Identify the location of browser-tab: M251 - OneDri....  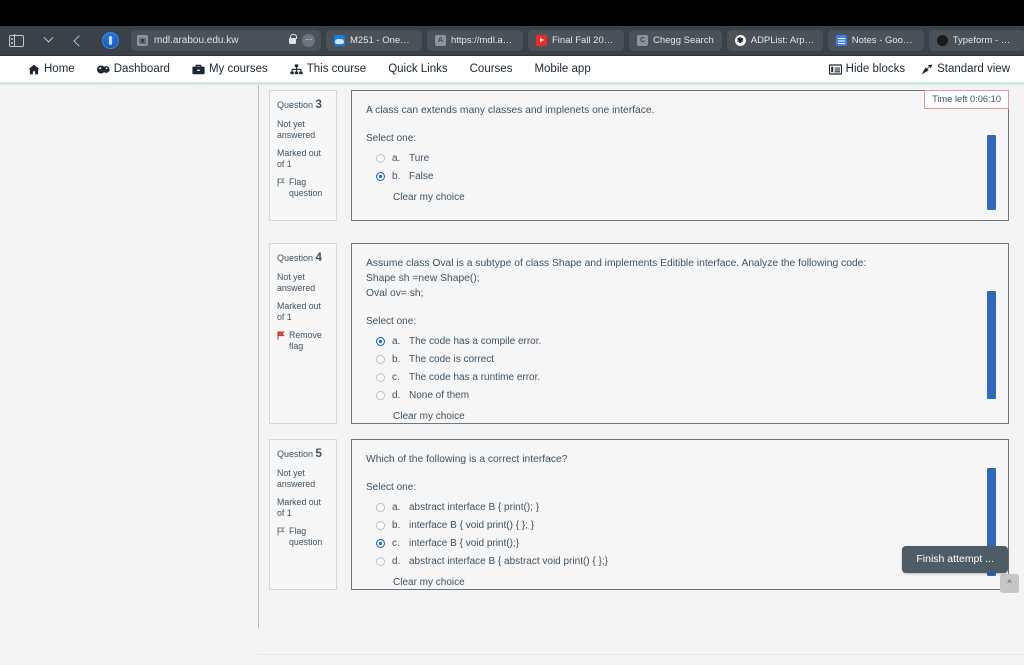
(374, 40).